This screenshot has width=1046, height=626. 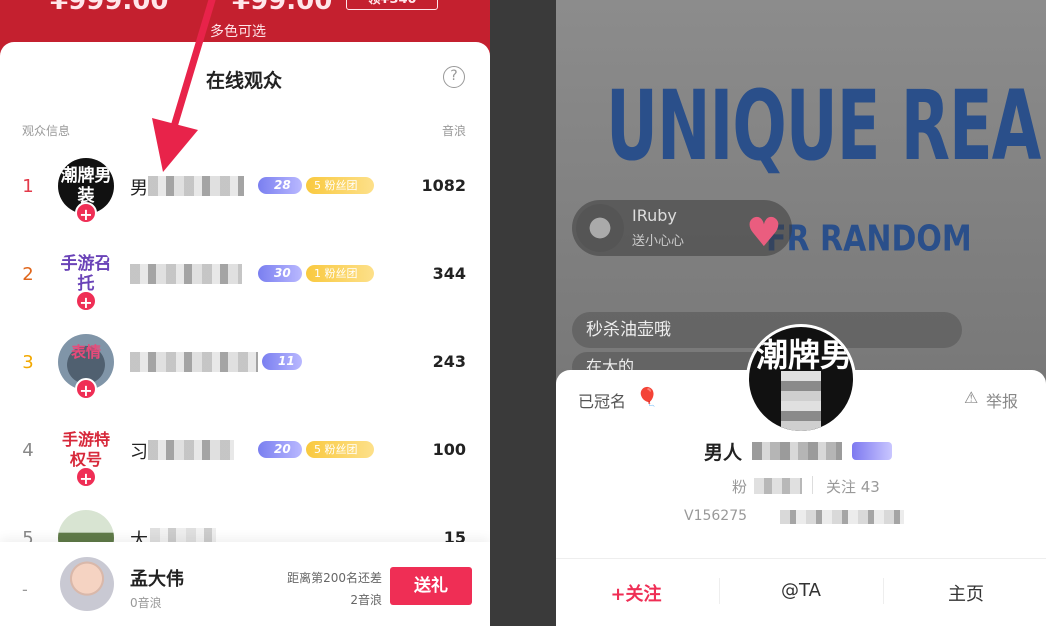 What do you see at coordinates (28, 450) in the screenshot?
I see `rank-number: 4` at bounding box center [28, 450].